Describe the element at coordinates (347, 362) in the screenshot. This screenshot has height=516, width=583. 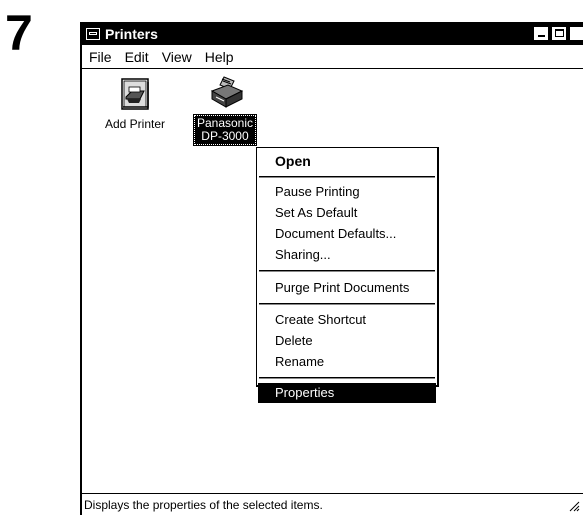
I see `menu-item-rename: Rename` at that location.